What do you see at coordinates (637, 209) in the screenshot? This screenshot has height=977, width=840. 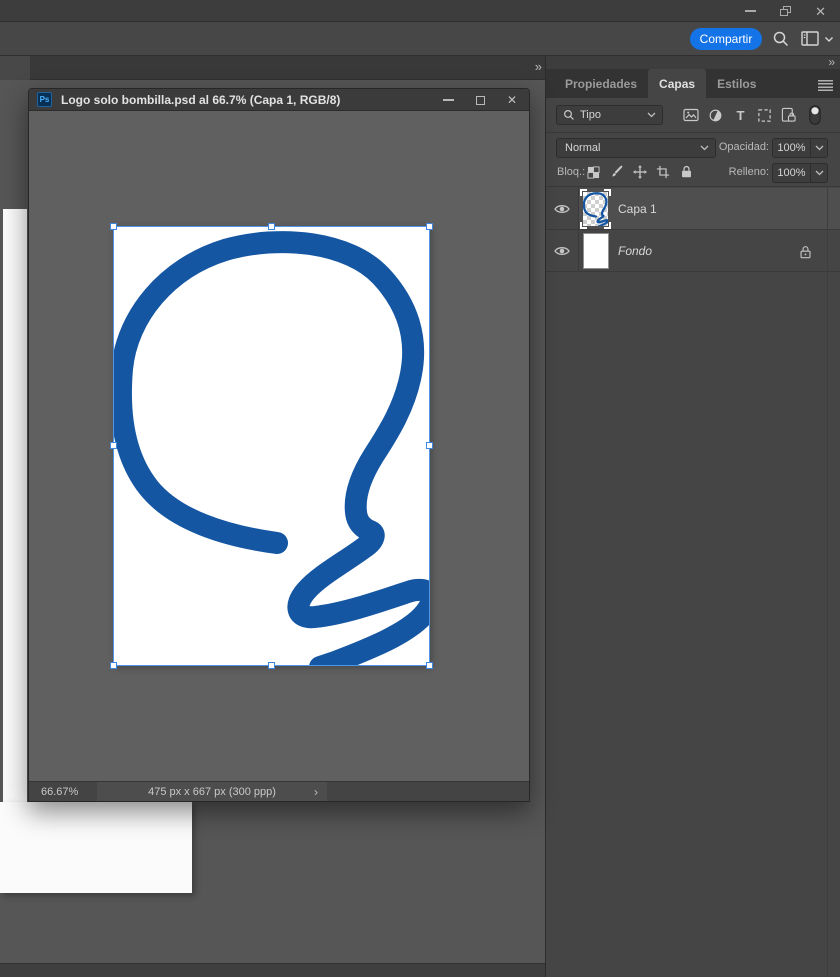 I see `layer-name: Capa 1` at bounding box center [637, 209].